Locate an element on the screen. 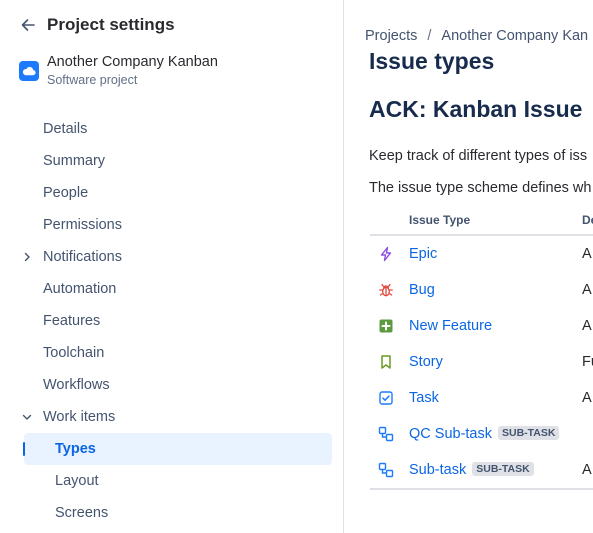 The width and height of the screenshot is (593, 533). cloud-icon is located at coordinates (29, 71).